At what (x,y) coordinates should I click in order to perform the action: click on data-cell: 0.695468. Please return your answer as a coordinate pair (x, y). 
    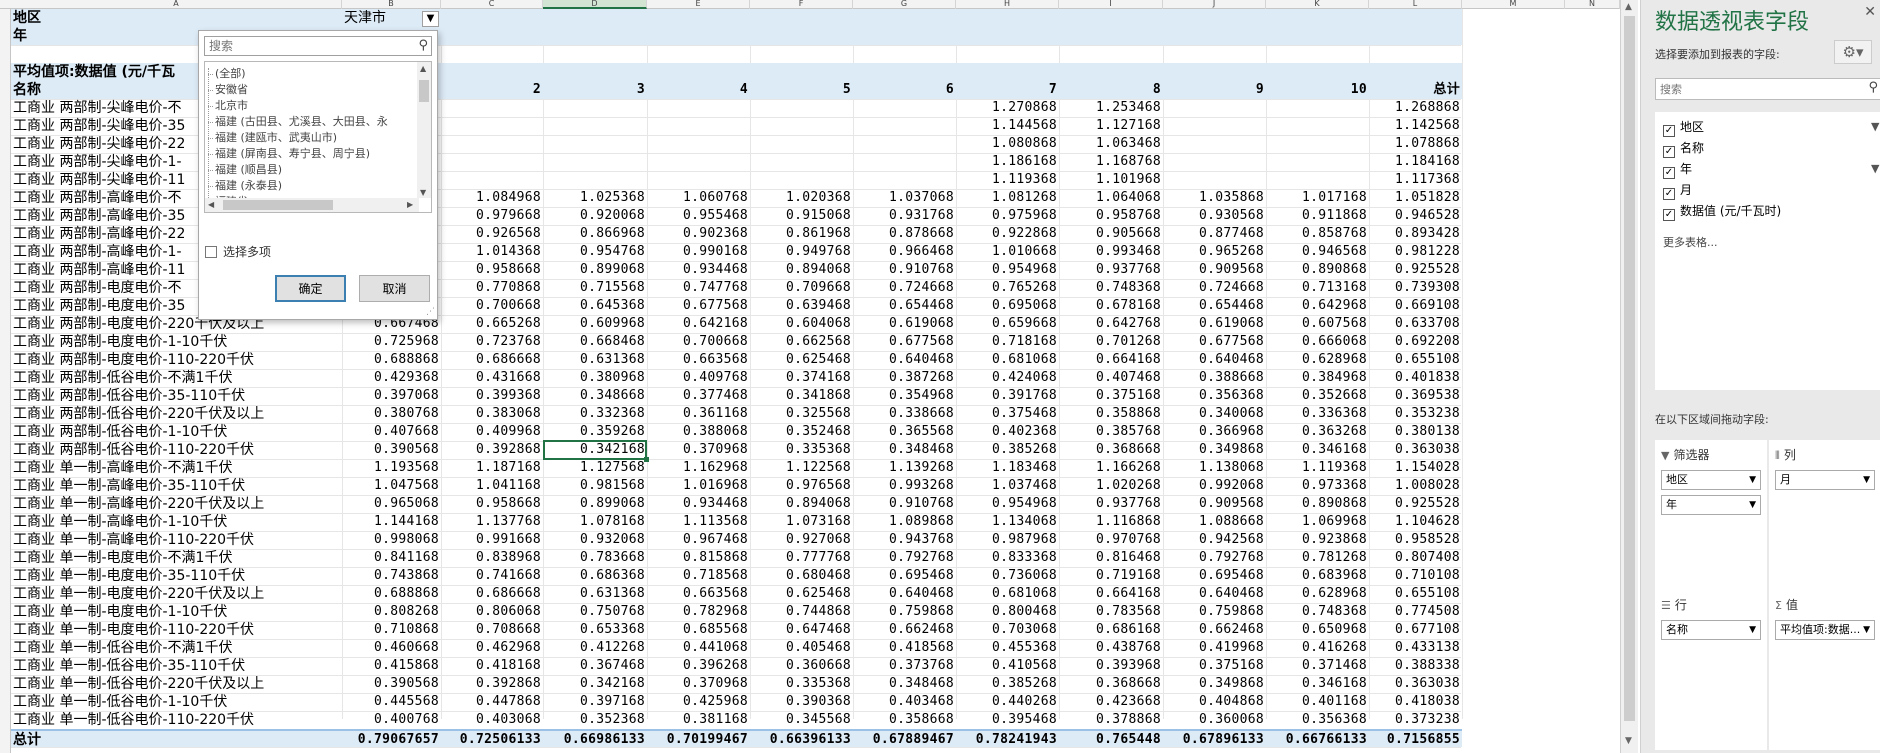
    Looking at the image, I should click on (1214, 576).